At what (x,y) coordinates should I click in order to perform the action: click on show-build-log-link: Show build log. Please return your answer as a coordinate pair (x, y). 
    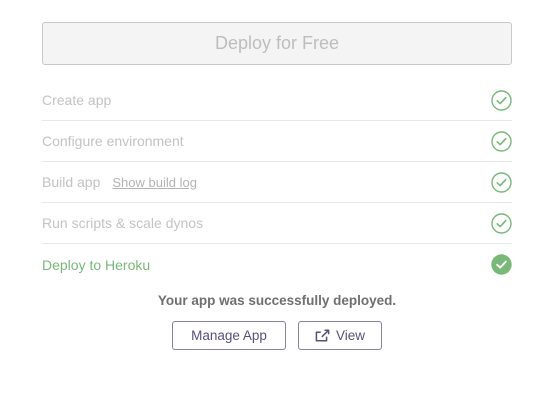
    Looking at the image, I should click on (154, 182).